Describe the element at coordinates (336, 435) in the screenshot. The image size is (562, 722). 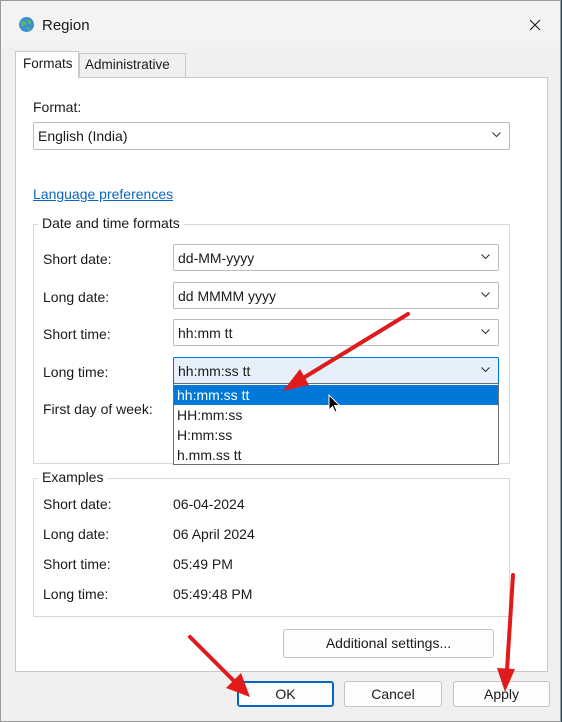
I see `dropdown-option: H:mm:ss` at that location.